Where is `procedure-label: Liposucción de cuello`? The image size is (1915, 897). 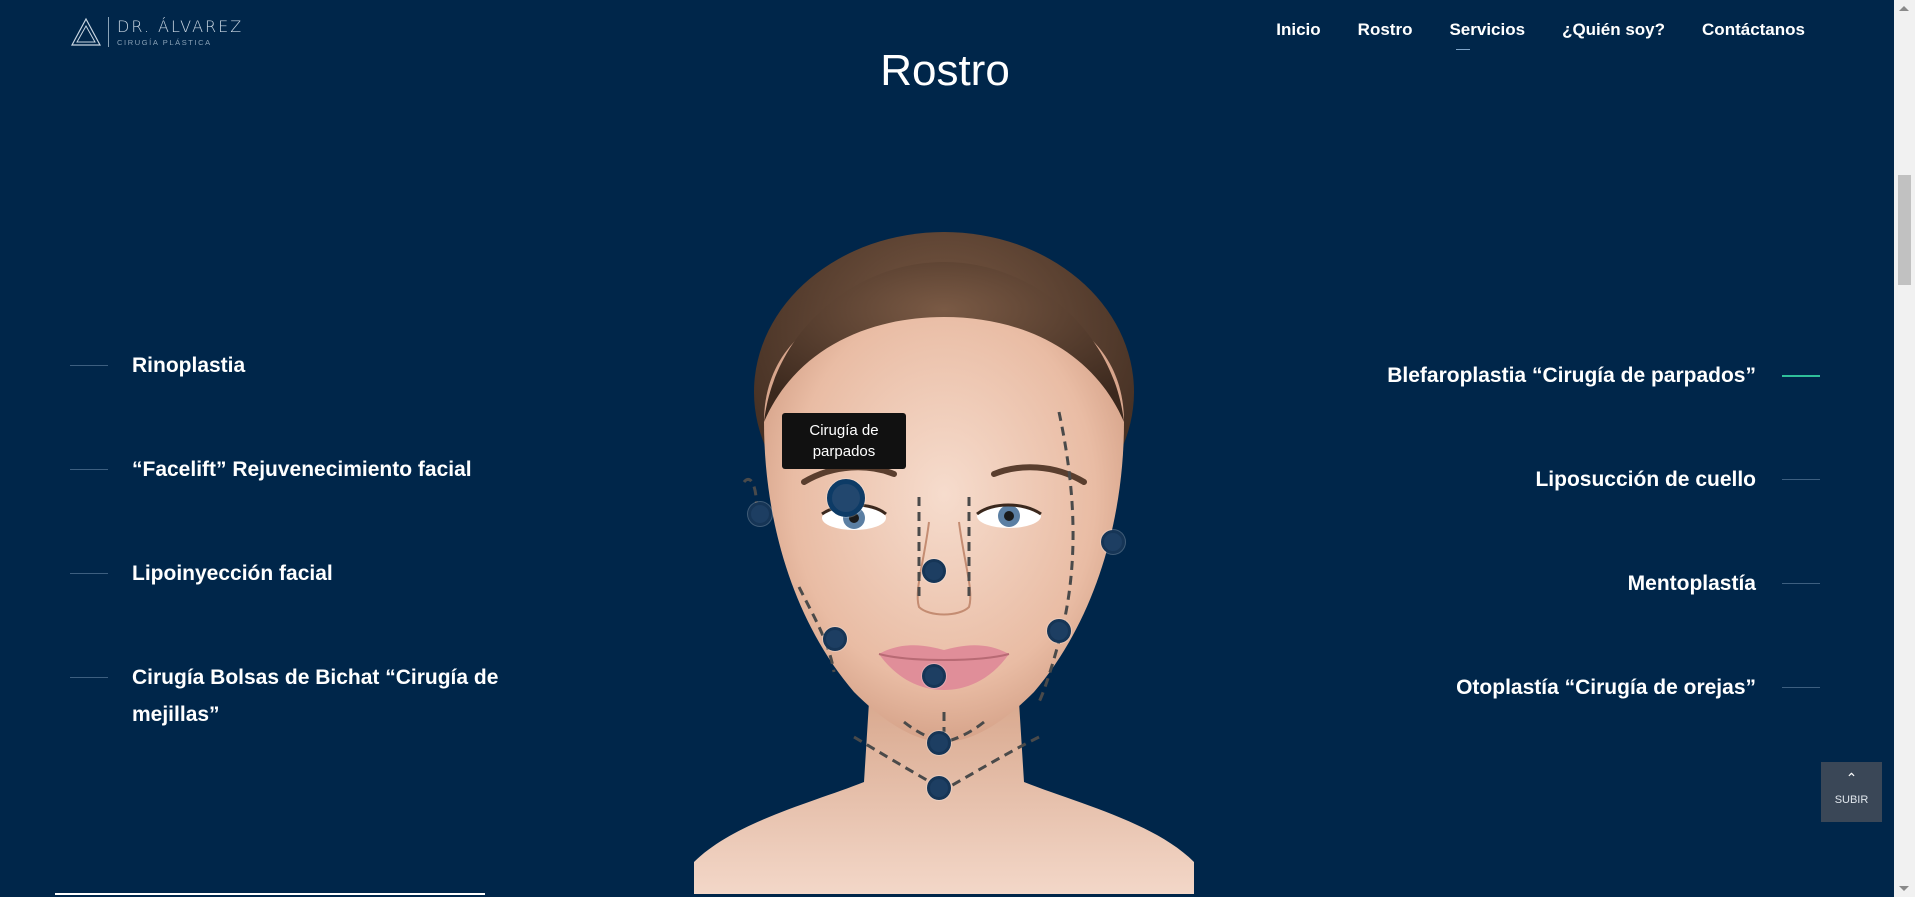 procedure-label: Liposucción de cuello is located at coordinates (1645, 479).